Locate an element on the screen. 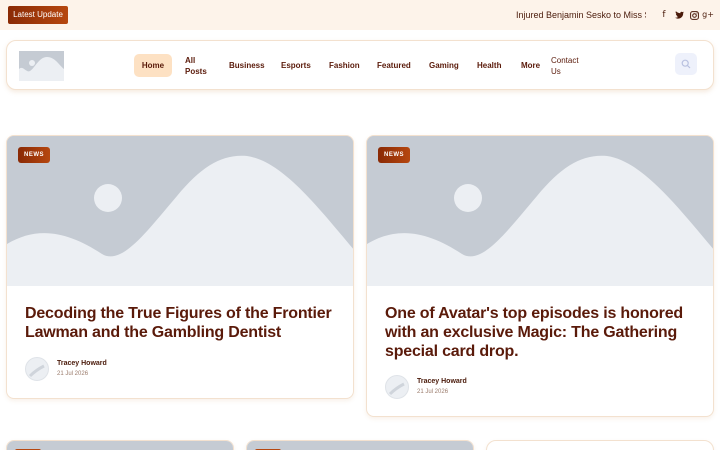 This screenshot has height=450, width=720. twitter-icon is located at coordinates (679, 16).